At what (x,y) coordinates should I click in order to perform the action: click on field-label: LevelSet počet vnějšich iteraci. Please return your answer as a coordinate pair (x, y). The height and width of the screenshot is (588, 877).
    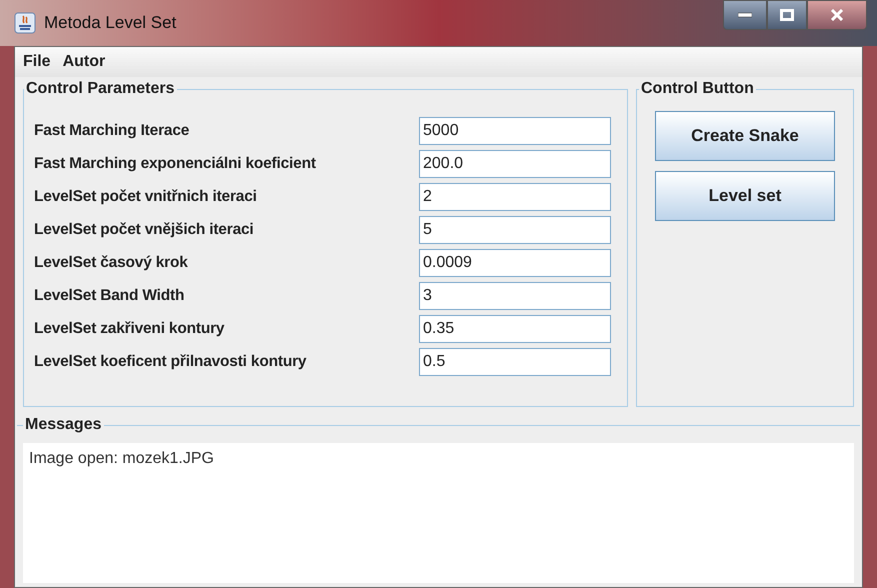
    Looking at the image, I should click on (144, 230).